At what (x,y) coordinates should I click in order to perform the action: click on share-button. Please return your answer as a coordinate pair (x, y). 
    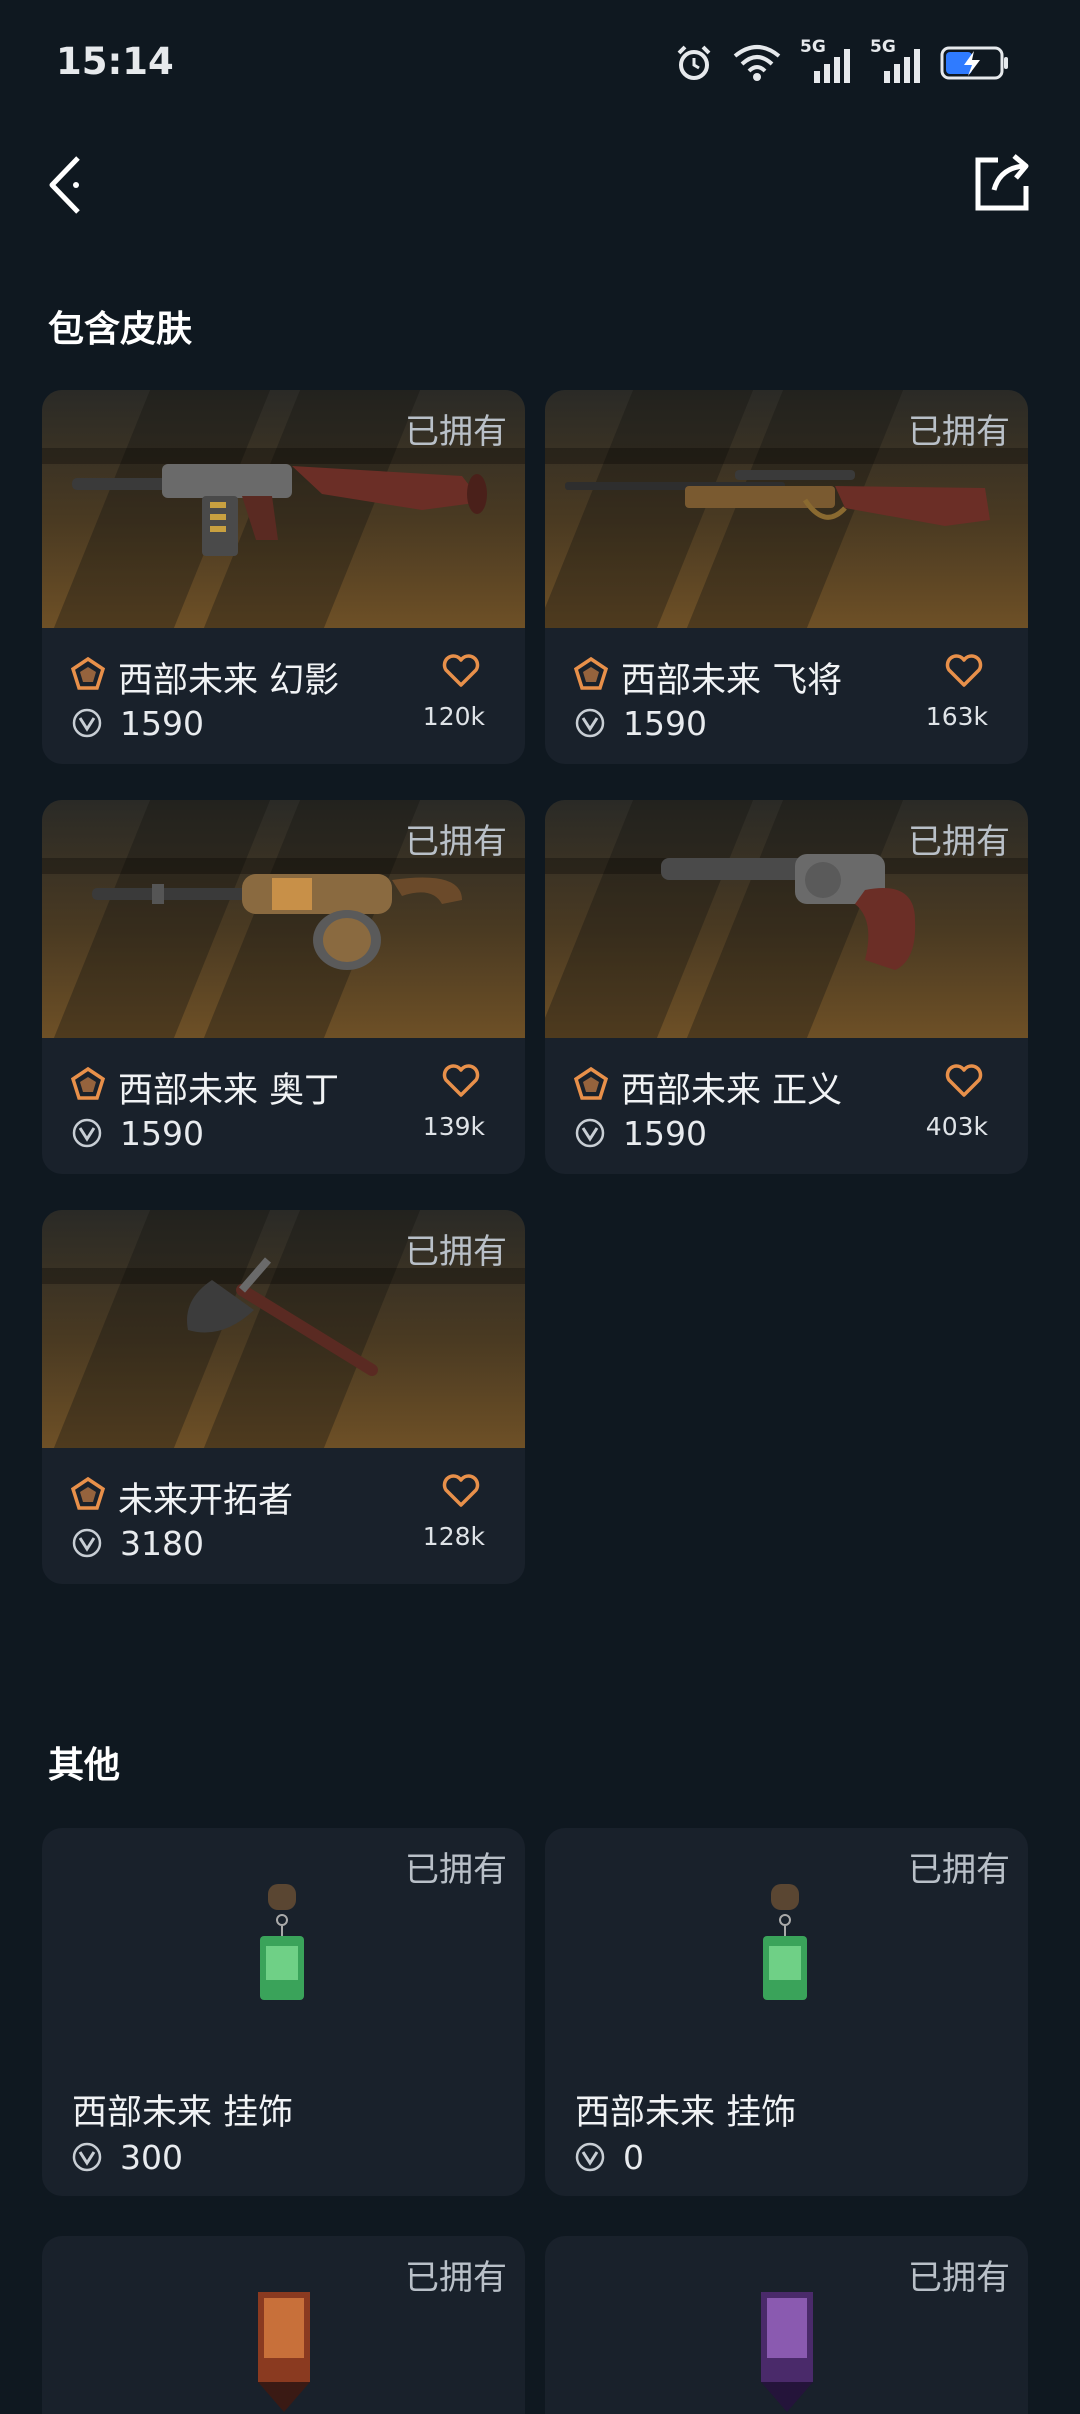
    Looking at the image, I should click on (1003, 183).